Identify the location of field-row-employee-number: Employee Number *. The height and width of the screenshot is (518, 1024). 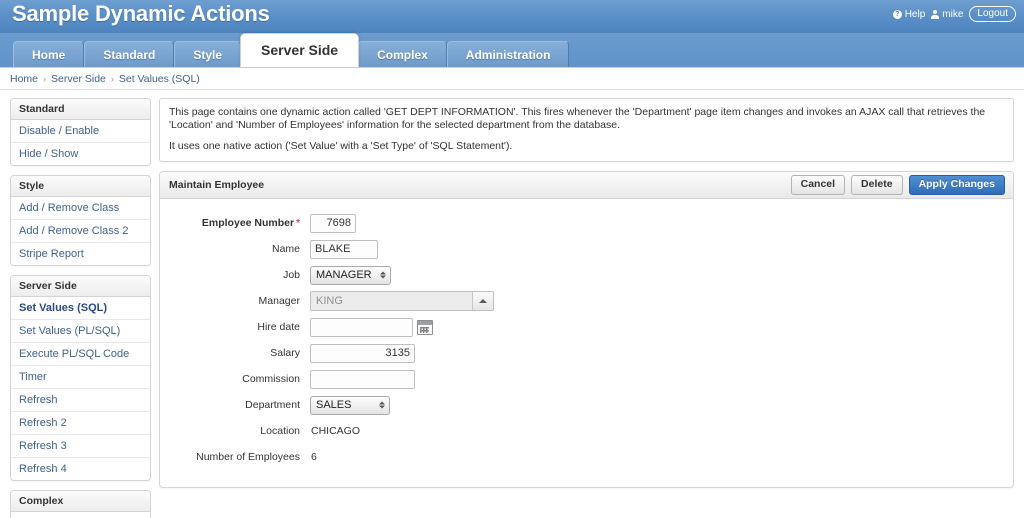
(586, 223).